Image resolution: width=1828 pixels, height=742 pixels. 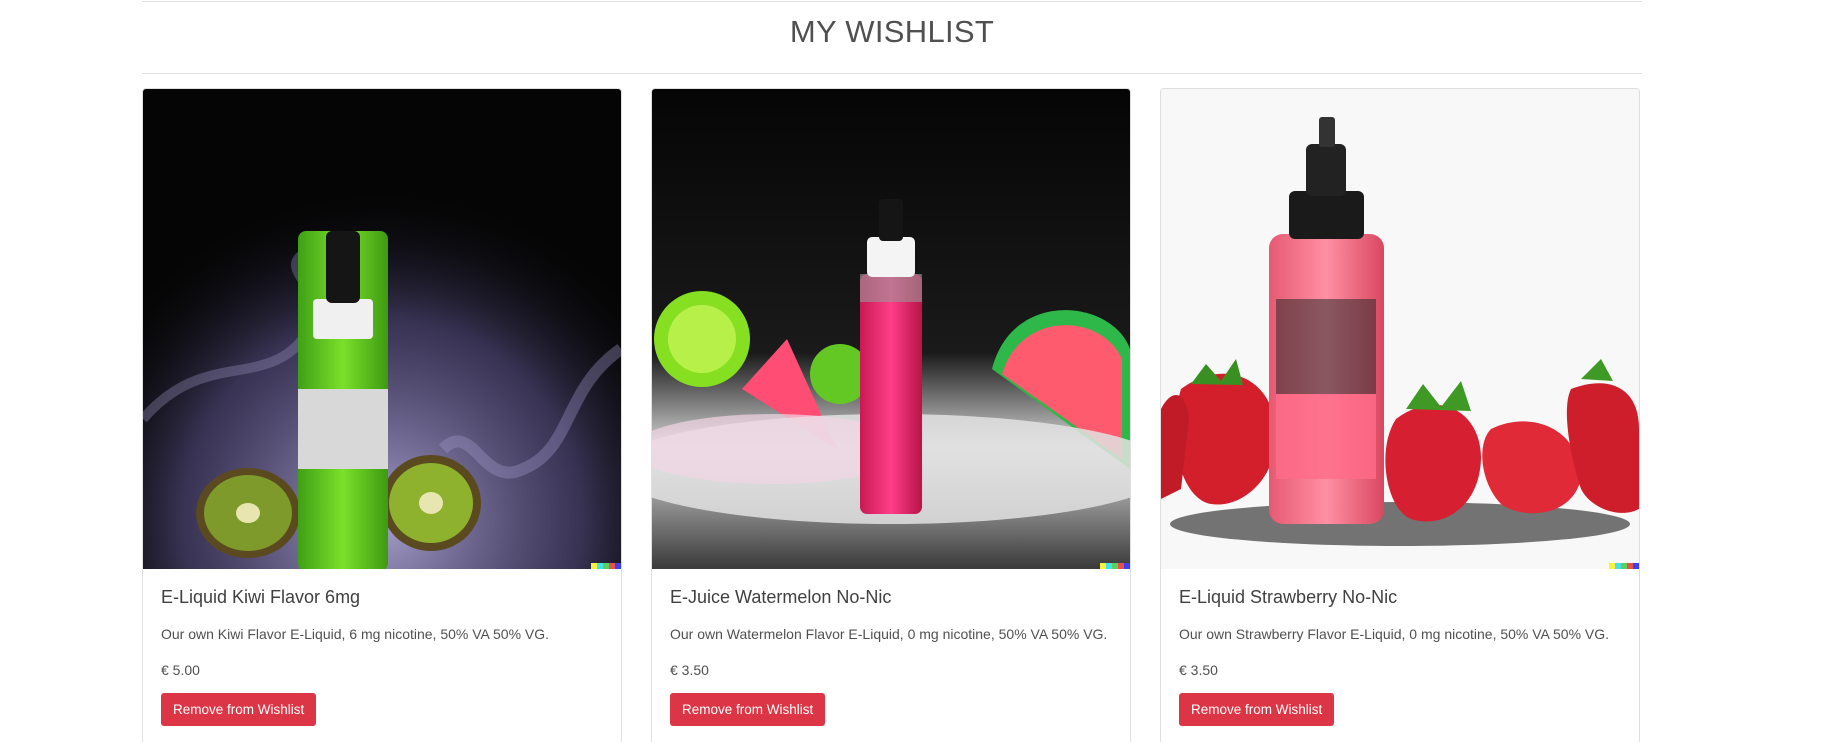 I want to click on product-name: E-Liquid Kiwi Flavor 6mg, so click(x=382, y=597).